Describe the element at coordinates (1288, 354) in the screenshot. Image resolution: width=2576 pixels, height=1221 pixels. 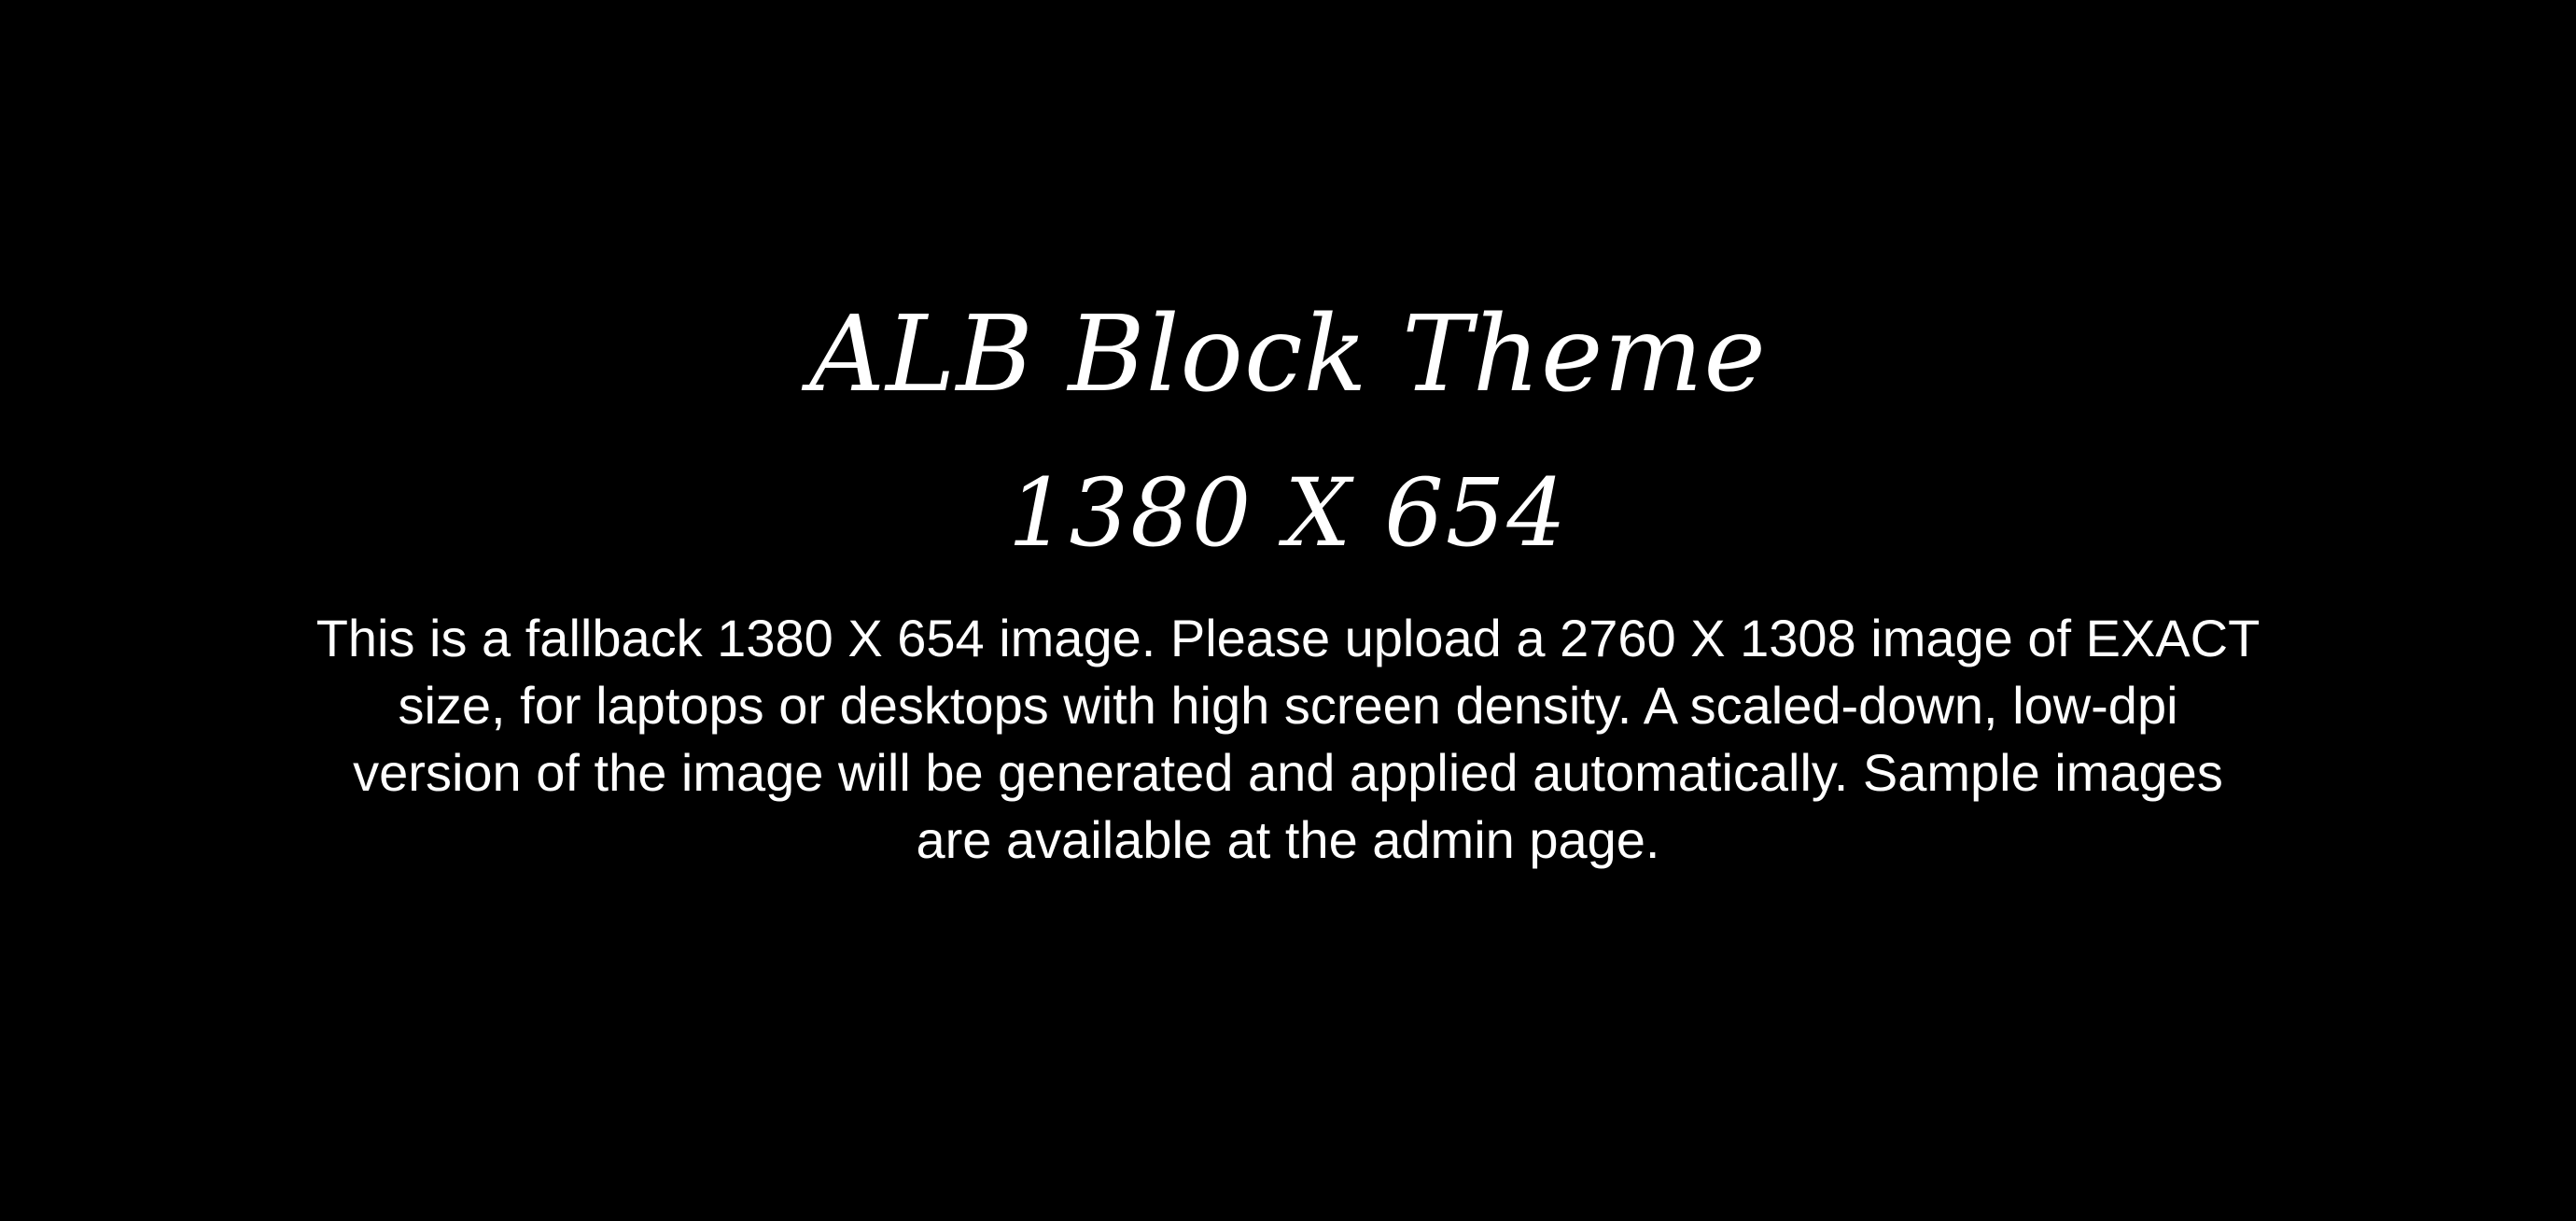
I see `theme-title: ALB Block Theme` at that location.